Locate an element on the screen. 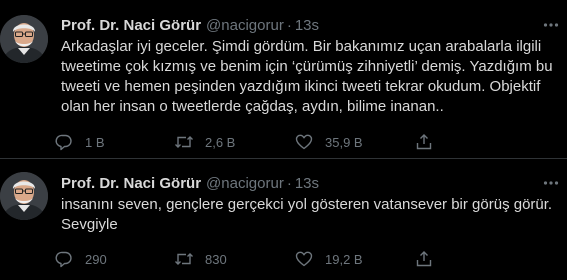  reply-button: 1 B is located at coordinates (113, 142).